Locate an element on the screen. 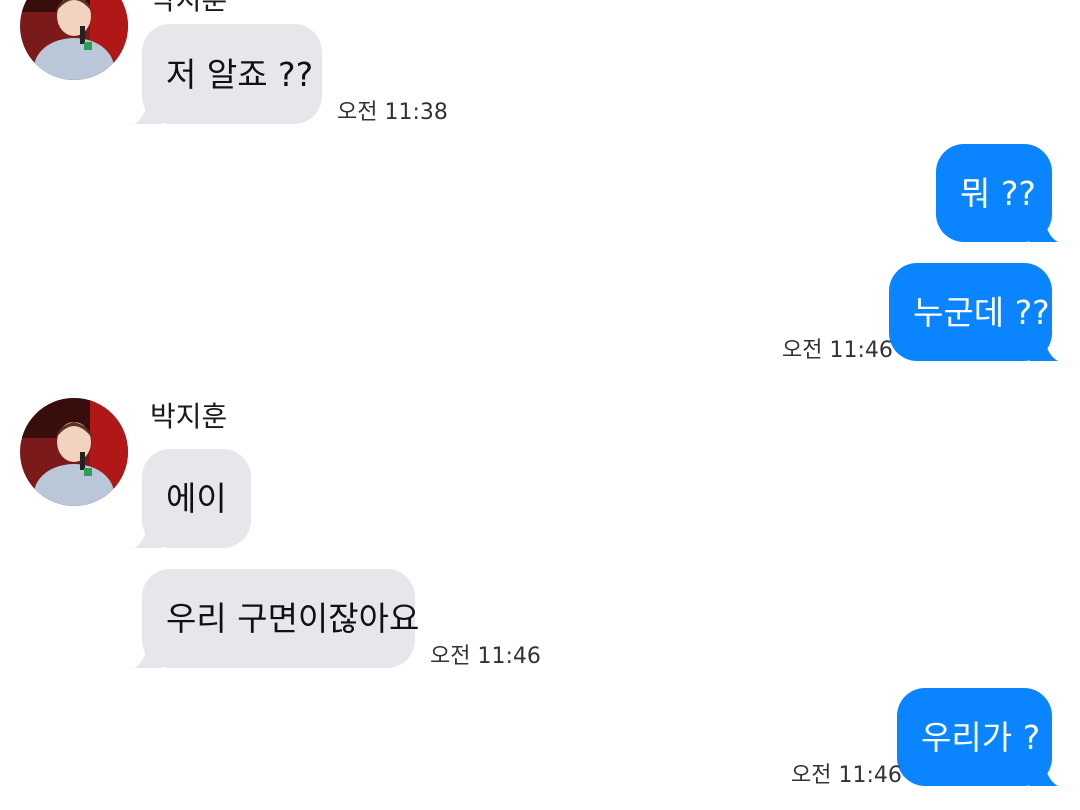 The image size is (1080, 810). message-bubble-incoming: 우리 구면이잖아요 is located at coordinates (280, 618).